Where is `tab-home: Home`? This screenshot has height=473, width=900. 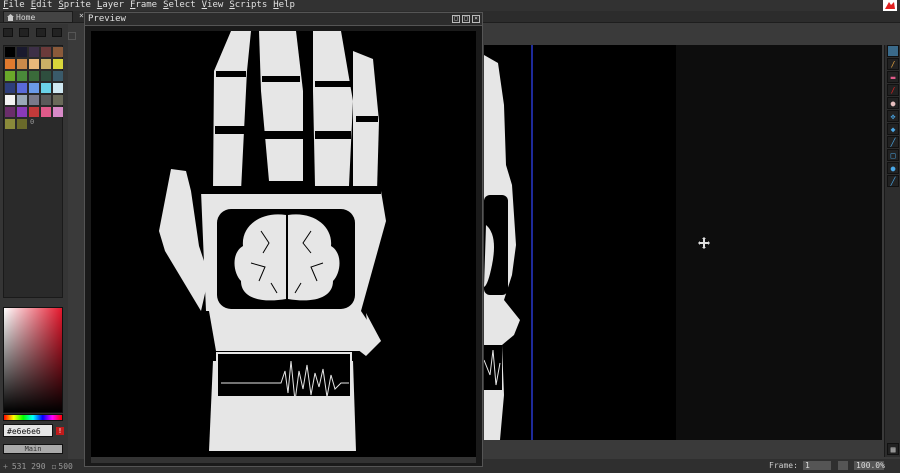 tab-home: Home is located at coordinates (38, 17).